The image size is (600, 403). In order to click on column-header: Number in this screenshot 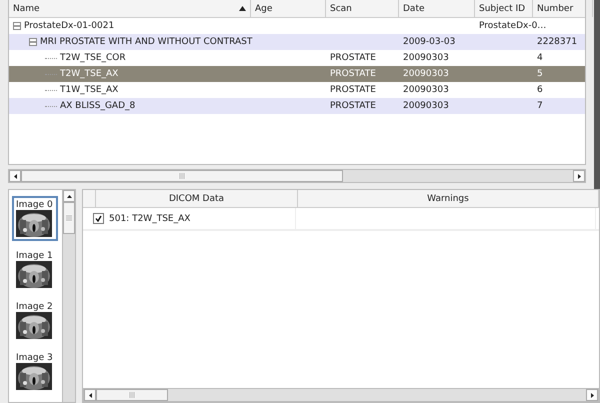, I will do `click(563, 8)`.